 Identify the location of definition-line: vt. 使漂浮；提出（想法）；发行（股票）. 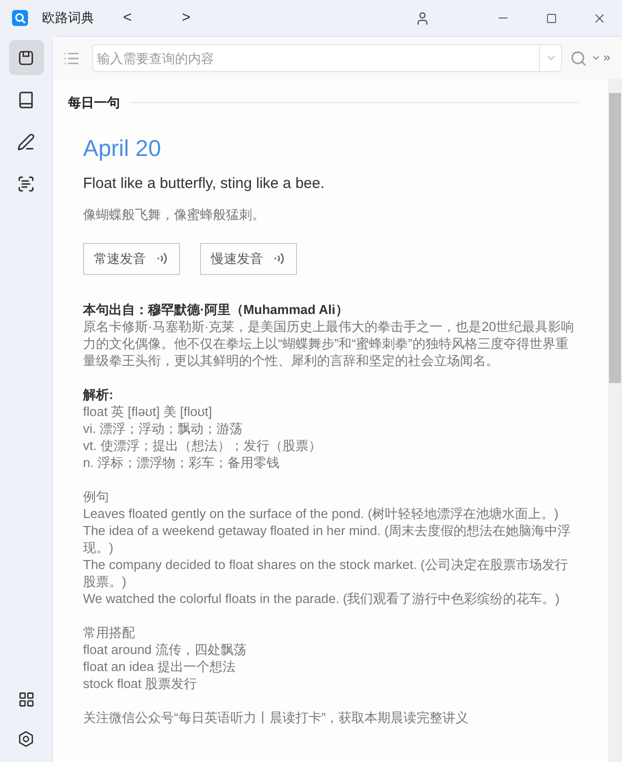
(202, 445).